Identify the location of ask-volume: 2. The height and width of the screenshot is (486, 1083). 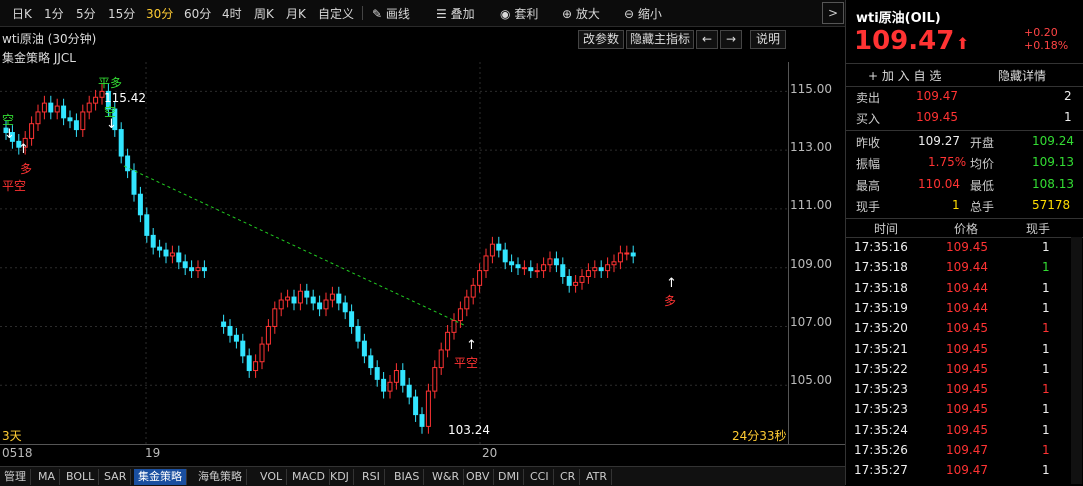
(1068, 96).